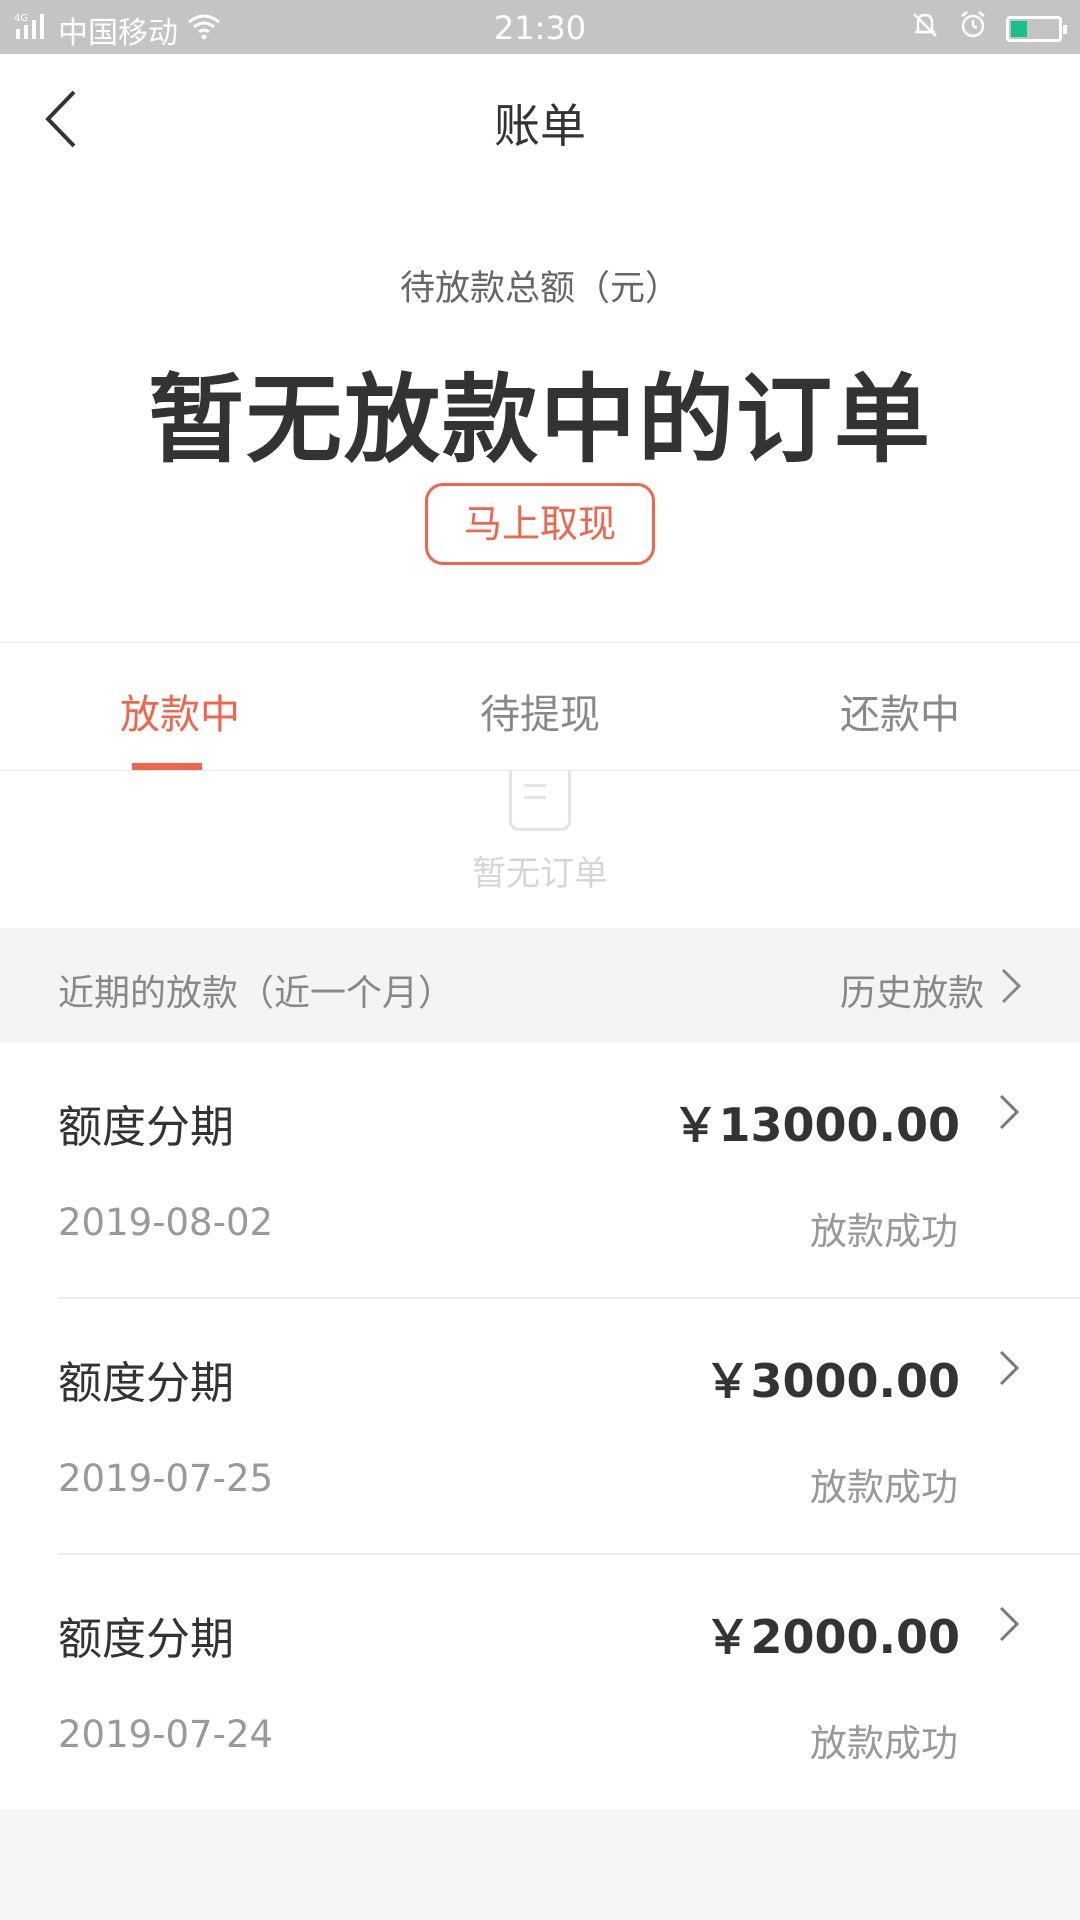 This screenshot has height=1920, width=1080. What do you see at coordinates (540, 1171) in the screenshot?
I see `list-item: 额度分期 ￥13000.00 2019-08-02 放款成功` at bounding box center [540, 1171].